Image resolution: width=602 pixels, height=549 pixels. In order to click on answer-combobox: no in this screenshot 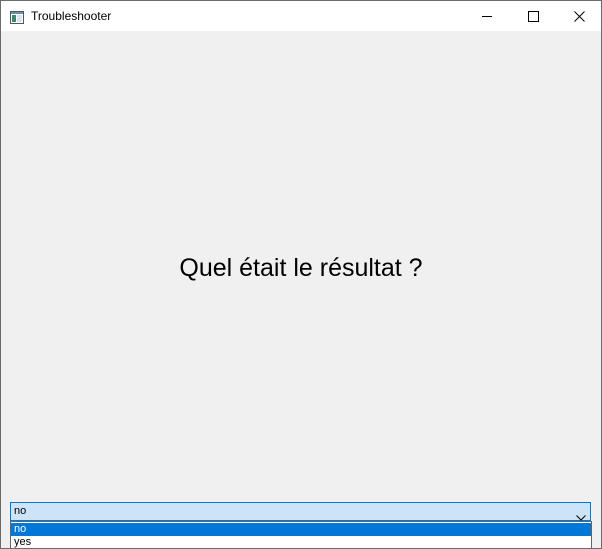, I will do `click(300, 511)`.